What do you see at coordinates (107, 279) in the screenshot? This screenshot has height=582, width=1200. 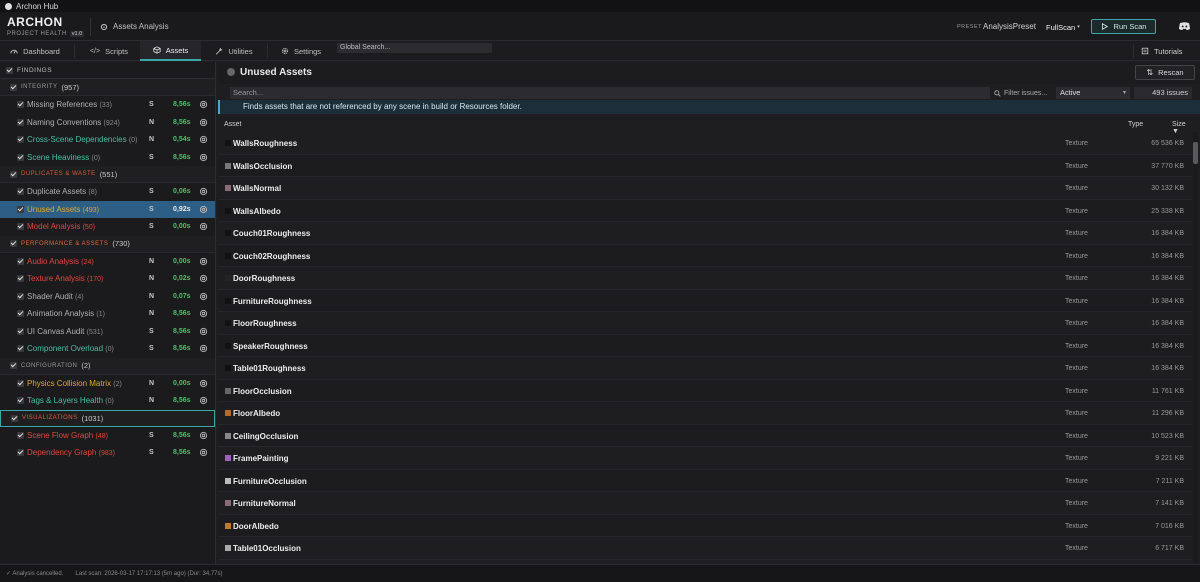 I see `finding-item: Texture Analysis (170) N 0,02s` at bounding box center [107, 279].